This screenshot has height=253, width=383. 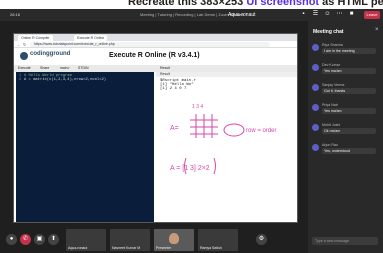 I want to click on execute-button: Execute, so click(x=24, y=68).